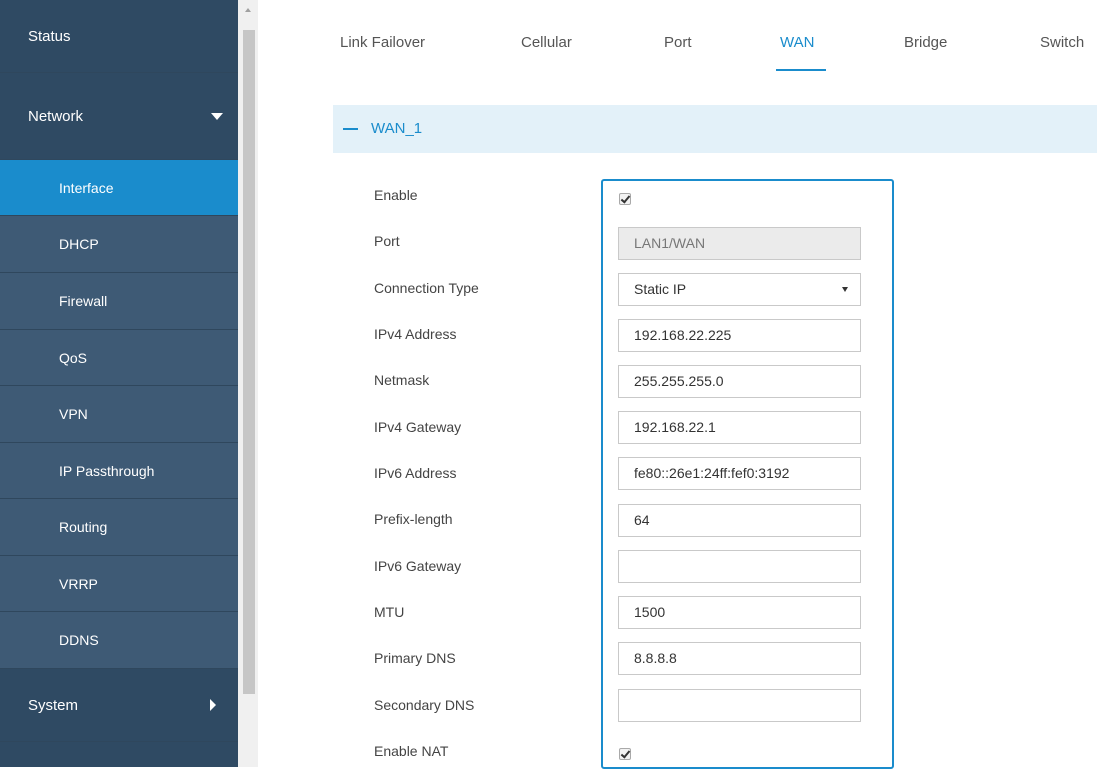 The height and width of the screenshot is (769, 1097). What do you see at coordinates (119, 584) in the screenshot?
I see `sidebar-item-vrrp: VRRP` at bounding box center [119, 584].